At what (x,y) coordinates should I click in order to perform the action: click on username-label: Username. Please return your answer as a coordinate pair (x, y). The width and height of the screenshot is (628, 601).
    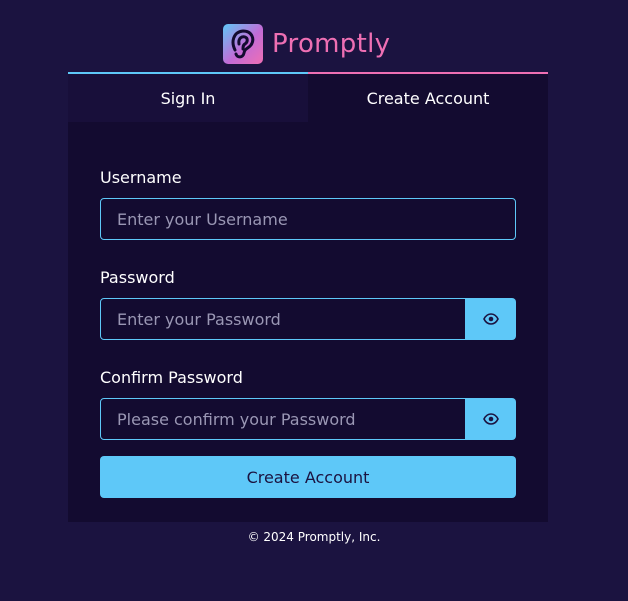
    Looking at the image, I should click on (141, 177).